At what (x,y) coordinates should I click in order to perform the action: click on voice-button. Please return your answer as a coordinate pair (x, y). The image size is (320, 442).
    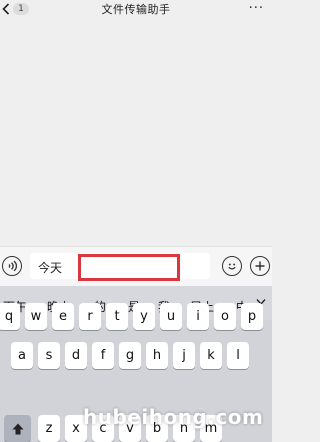
    Looking at the image, I should click on (12, 266).